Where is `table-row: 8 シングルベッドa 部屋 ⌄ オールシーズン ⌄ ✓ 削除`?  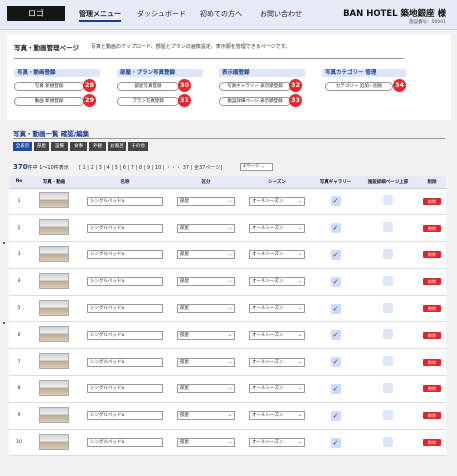 table-row: 8 シングルベッドa 部屋 ⌄ オールシーズン ⌄ ✓ 削除 is located at coordinates (227, 389).